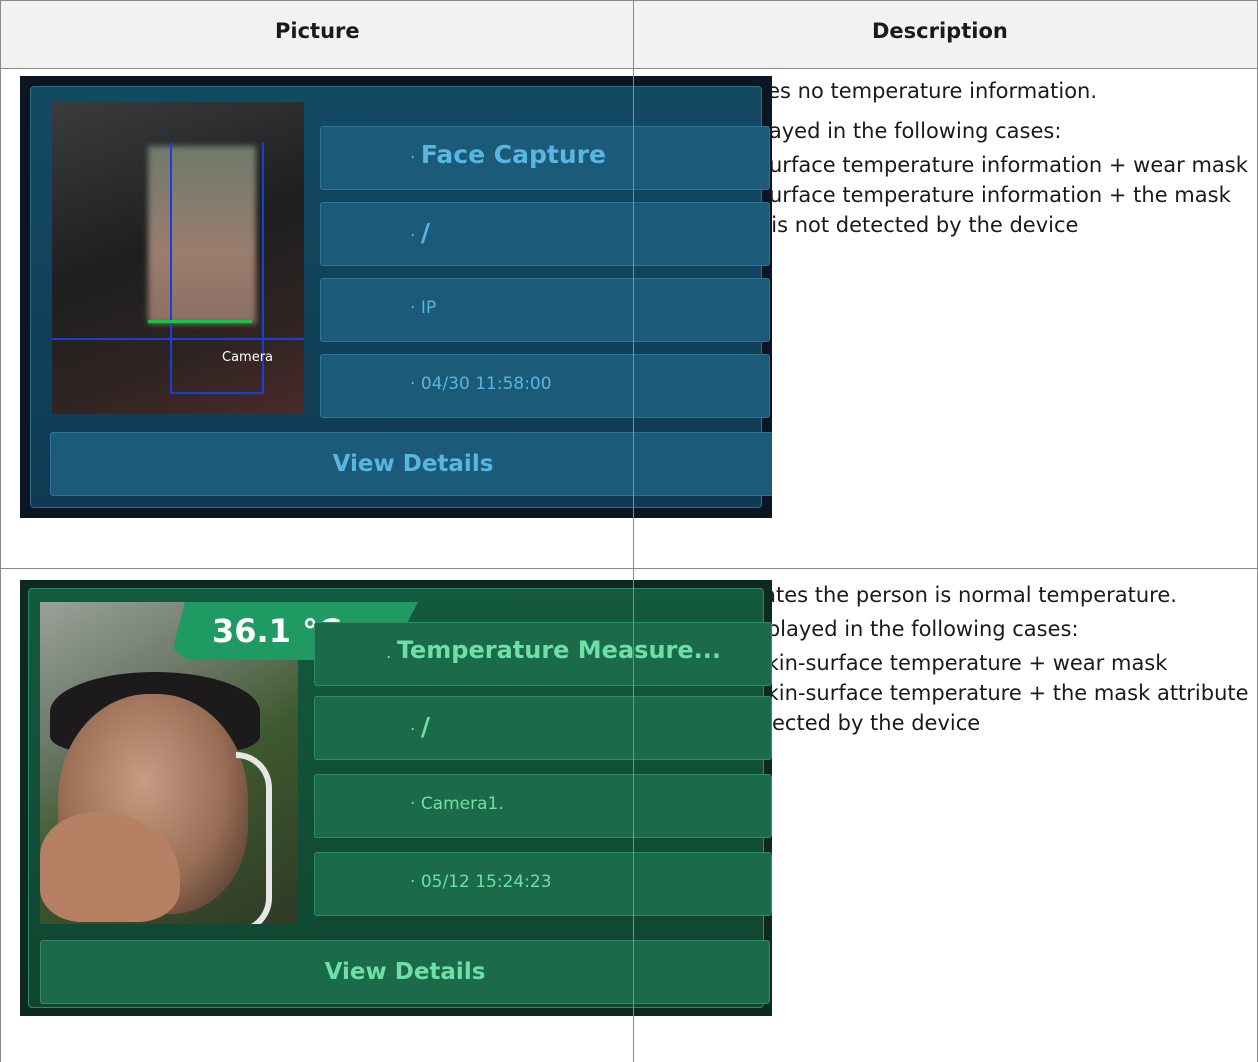 The image size is (1258, 1062). What do you see at coordinates (462, 804) in the screenshot?
I see `source-label: Camera1.` at bounding box center [462, 804].